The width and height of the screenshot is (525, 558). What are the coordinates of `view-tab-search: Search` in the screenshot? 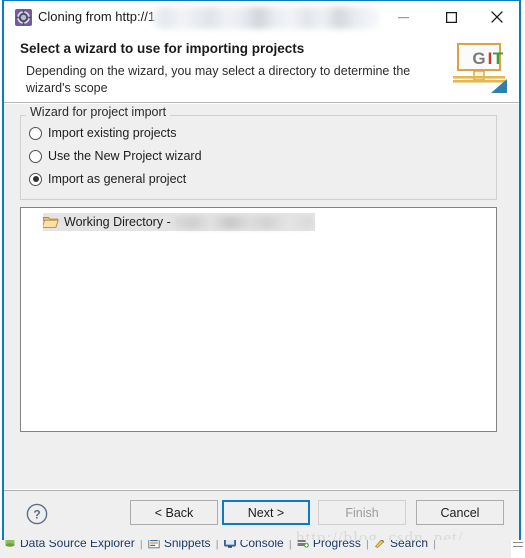 It's located at (401, 545).